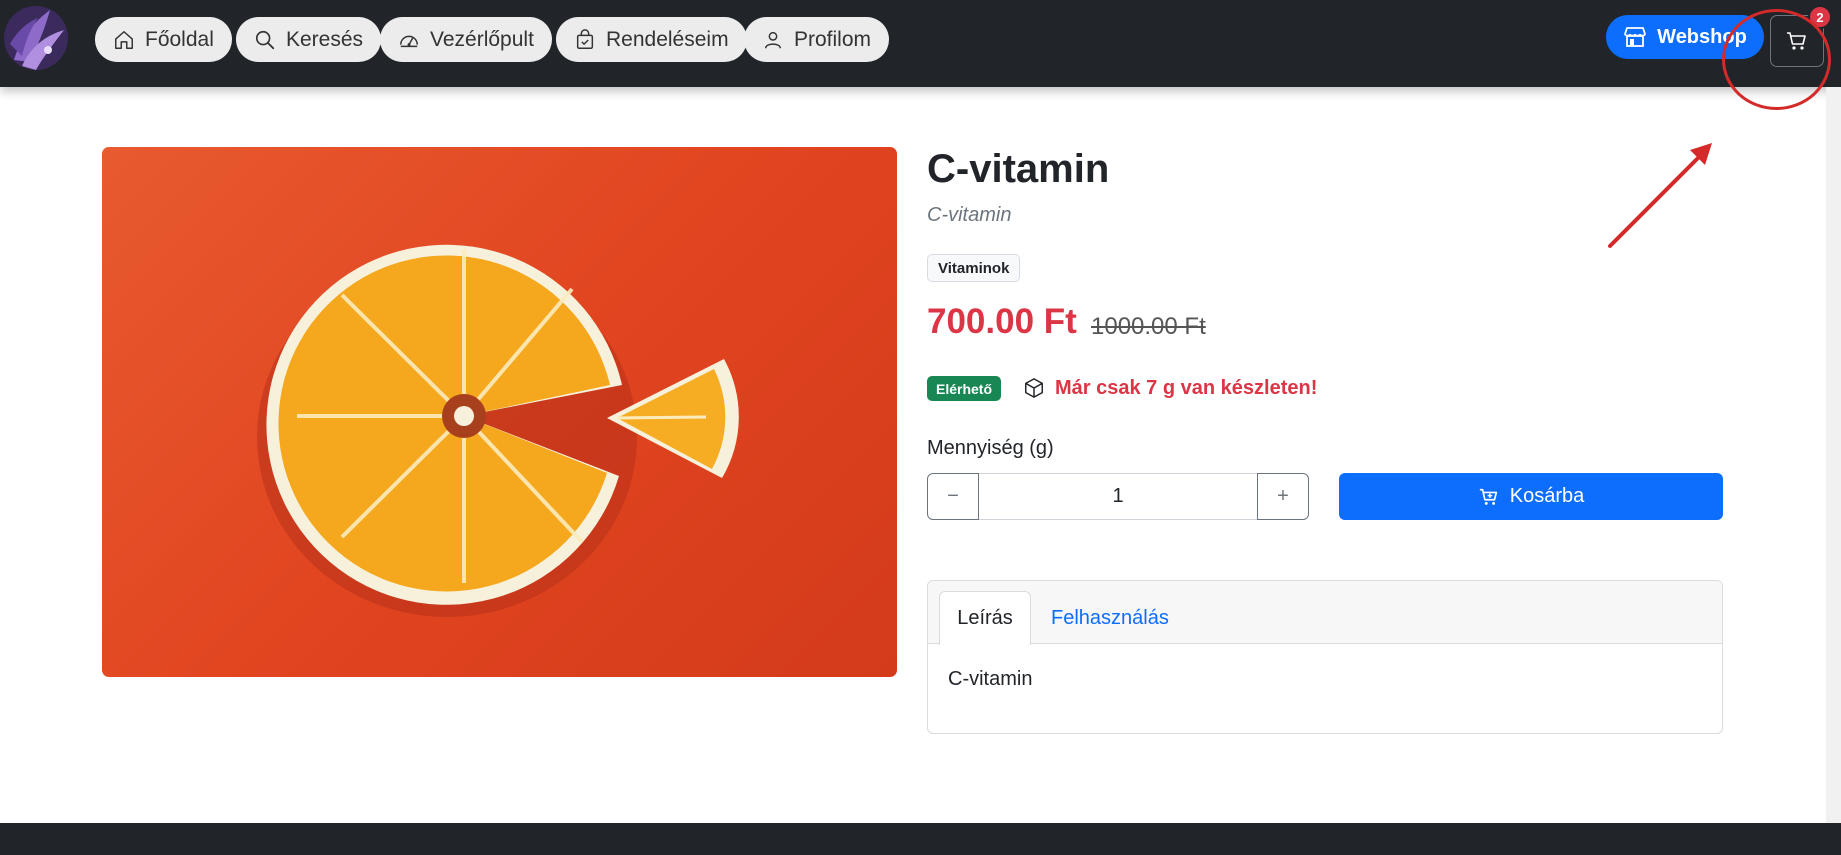  I want to click on product-old-price: 1000.00 Ft, so click(1148, 326).